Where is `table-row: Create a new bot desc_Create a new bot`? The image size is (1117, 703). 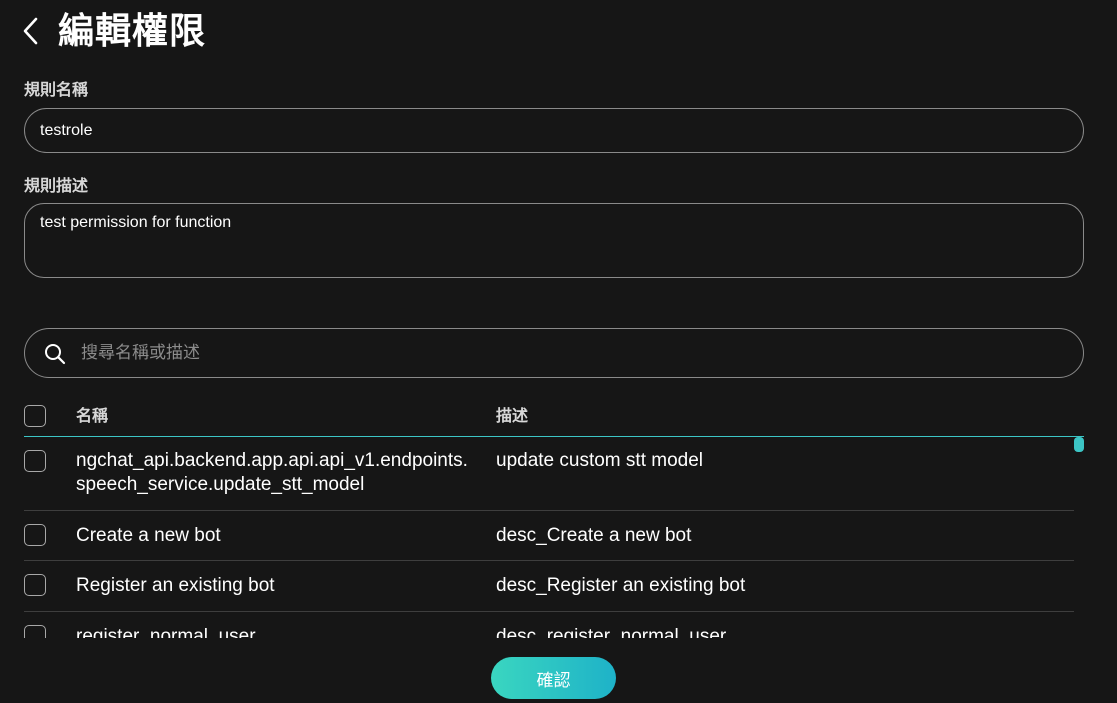 table-row: Create a new bot desc_Create a new bot is located at coordinates (549, 536).